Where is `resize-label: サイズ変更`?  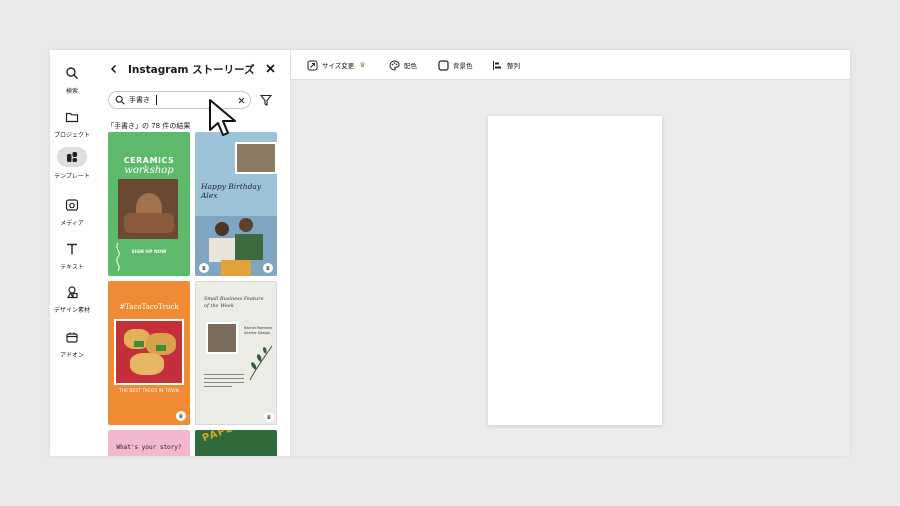 resize-label: サイズ変更 is located at coordinates (338, 66).